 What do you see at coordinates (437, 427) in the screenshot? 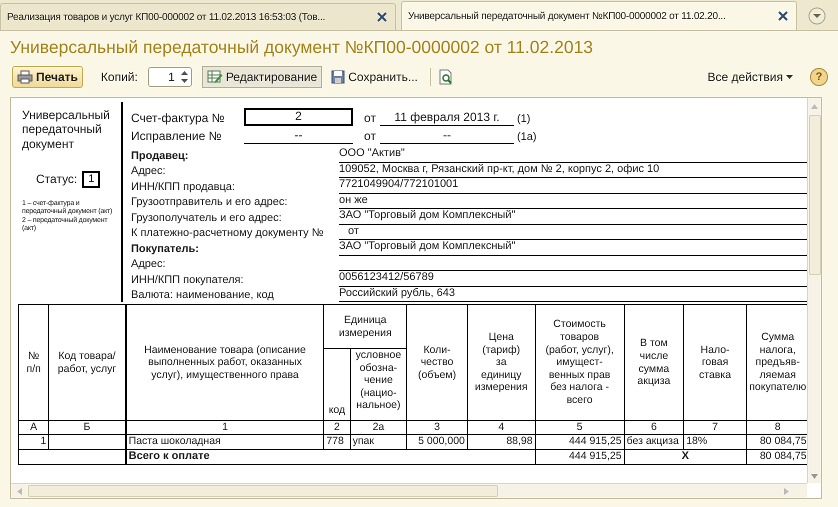
I see `column-number: 3` at bounding box center [437, 427].